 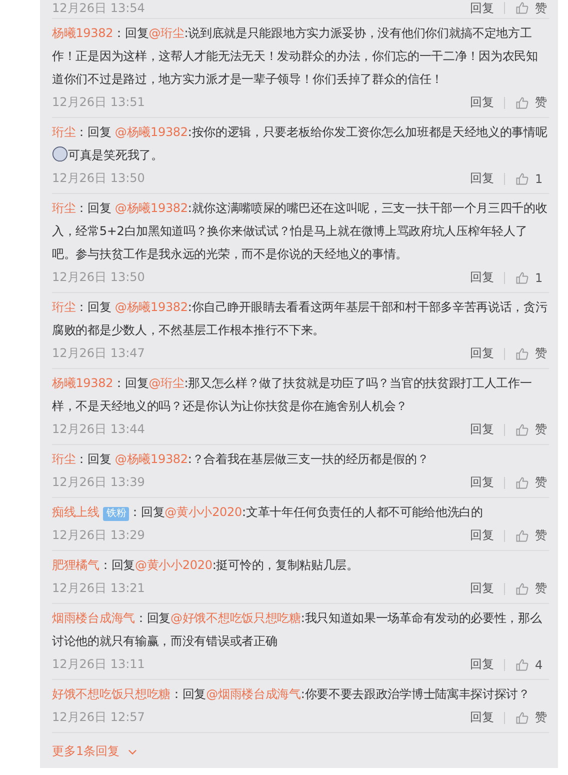 I want to click on timestamp: 12月26日 13:21, so click(x=98, y=588).